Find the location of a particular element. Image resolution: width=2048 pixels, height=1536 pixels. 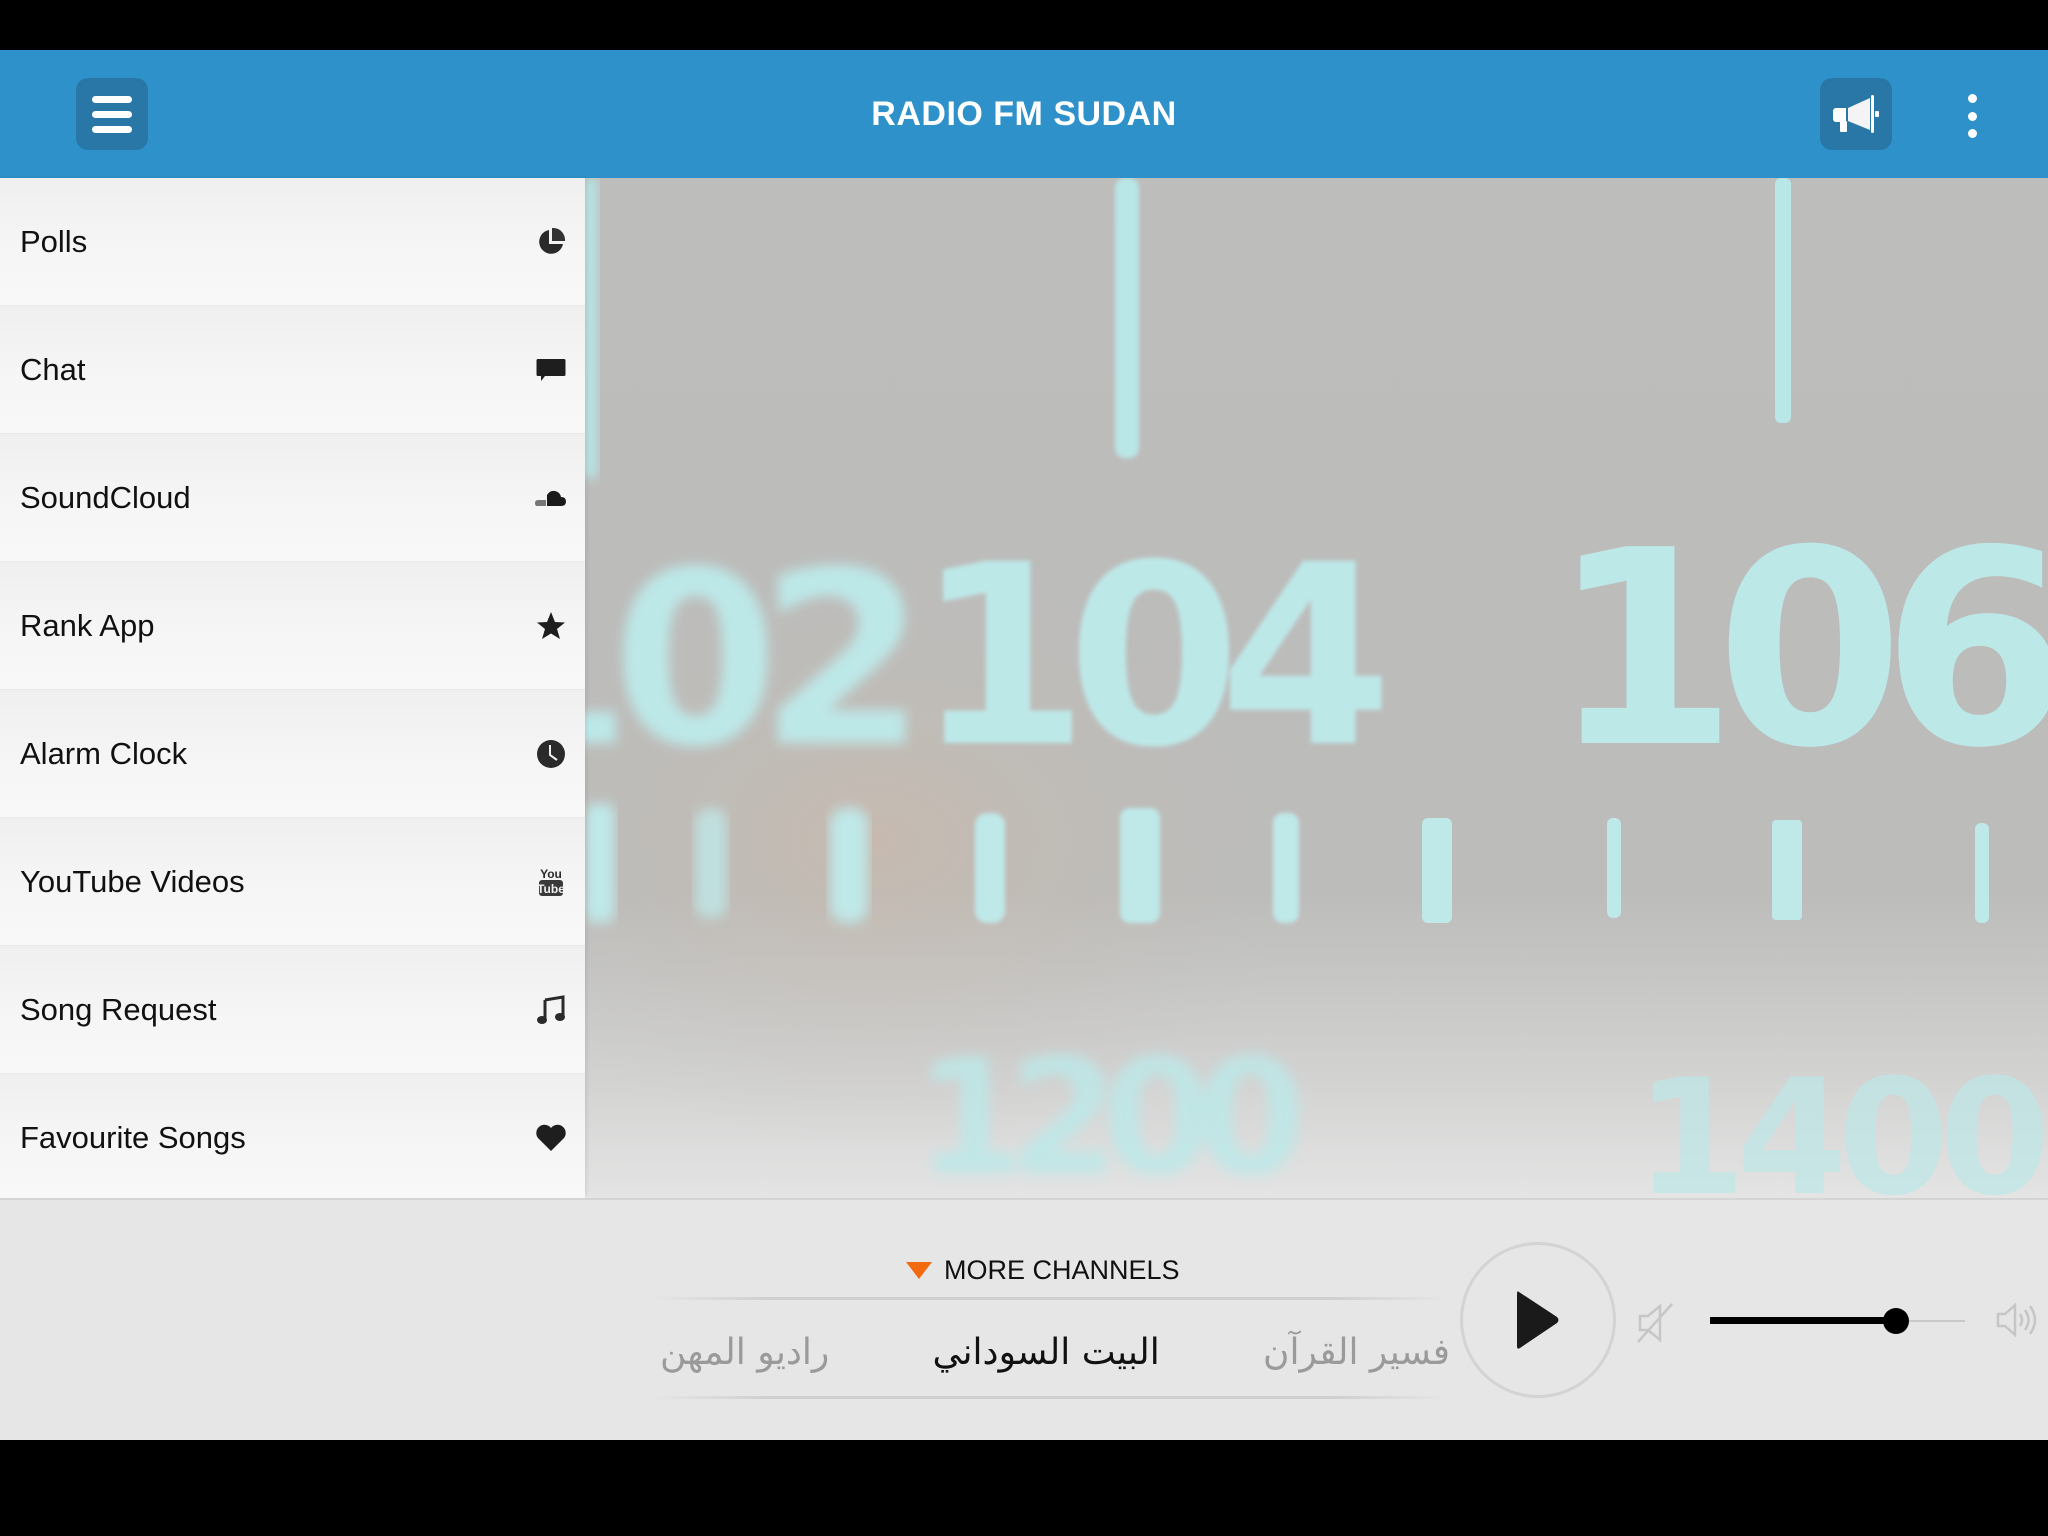

clock-icon is located at coordinates (551, 754).